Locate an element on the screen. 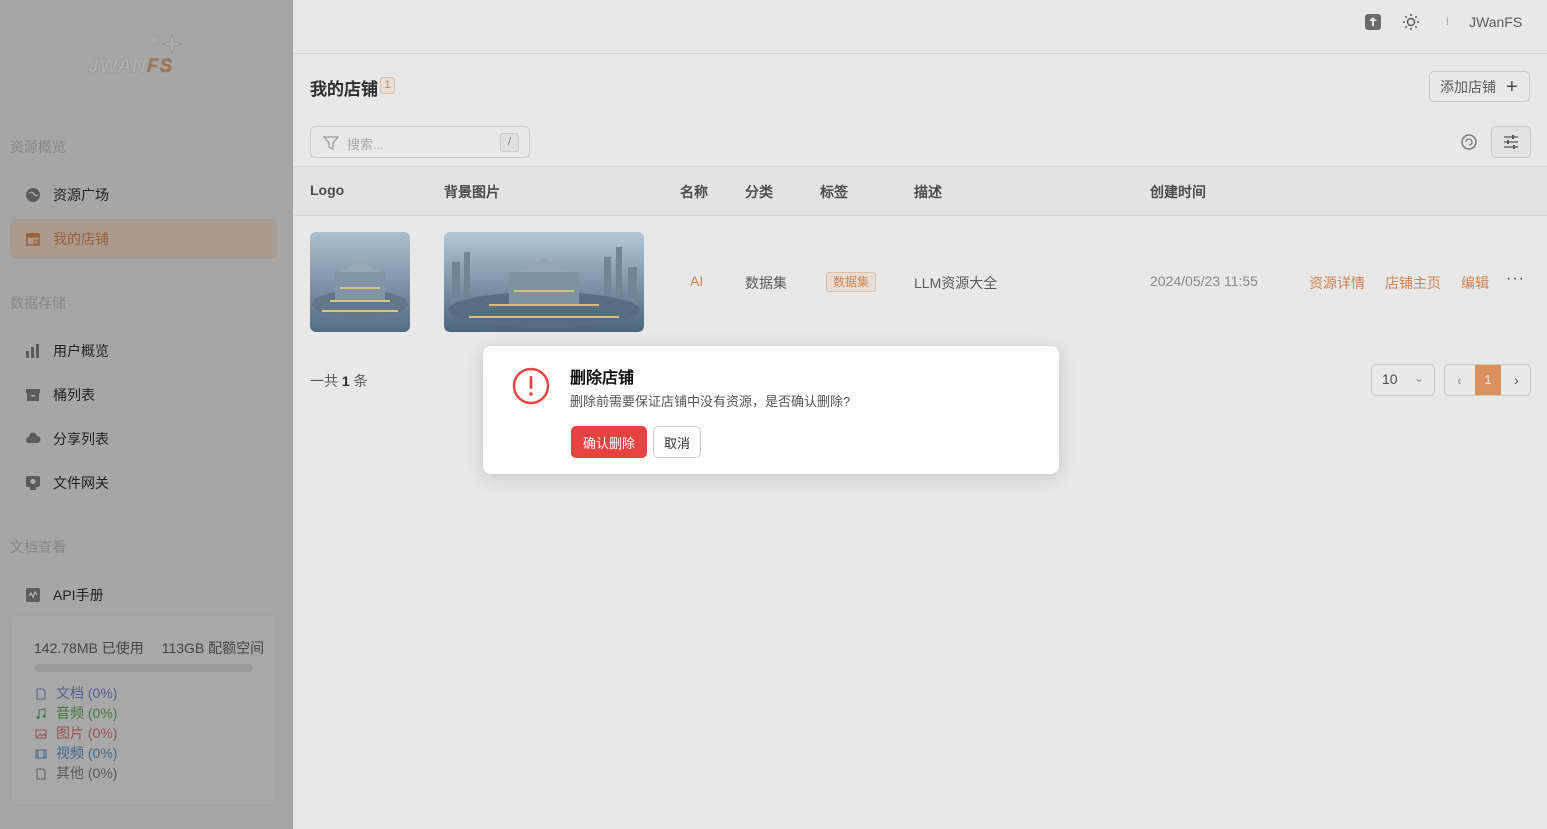 This screenshot has height=829, width=1547. delete-store-dialog: 删除店铺 删除前需要保证店铺中没有资源，是否确认删除? 确认删除 取消 is located at coordinates (771, 410).